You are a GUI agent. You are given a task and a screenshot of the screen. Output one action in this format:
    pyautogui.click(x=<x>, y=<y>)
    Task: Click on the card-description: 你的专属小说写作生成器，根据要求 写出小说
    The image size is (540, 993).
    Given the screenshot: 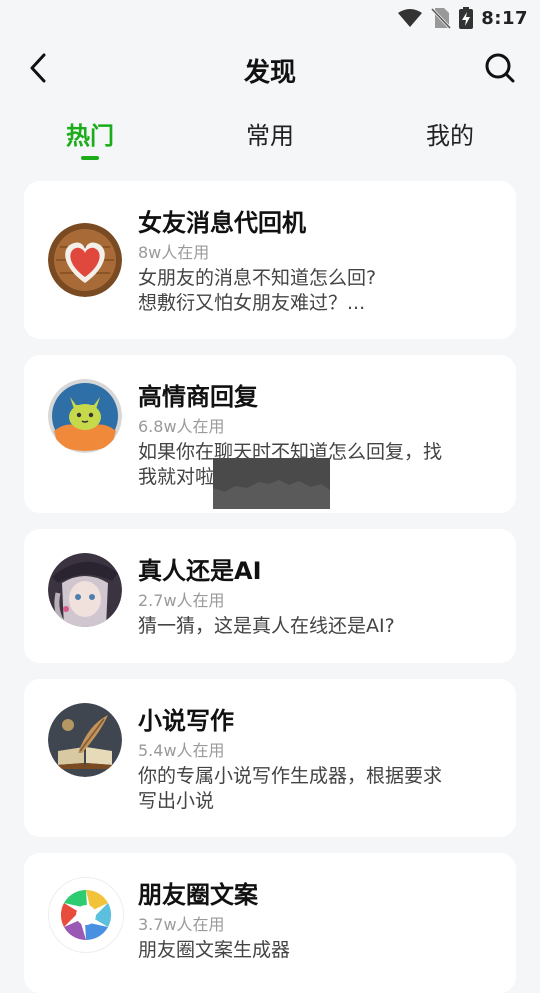 What is the action you would take?
    pyautogui.click(x=313, y=789)
    